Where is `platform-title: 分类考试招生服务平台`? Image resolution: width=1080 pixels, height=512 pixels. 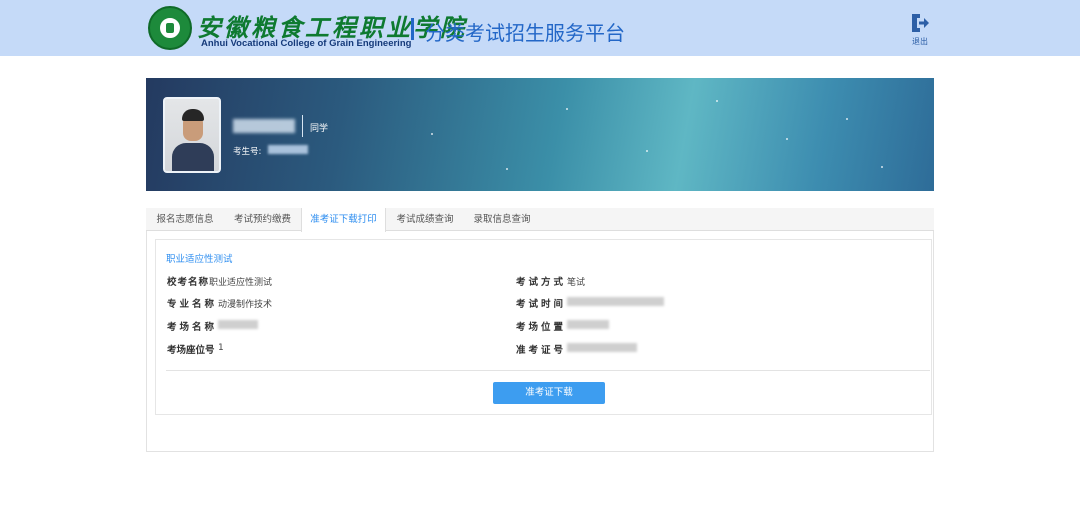
platform-title: 分类考试招生服务平台 is located at coordinates (525, 33).